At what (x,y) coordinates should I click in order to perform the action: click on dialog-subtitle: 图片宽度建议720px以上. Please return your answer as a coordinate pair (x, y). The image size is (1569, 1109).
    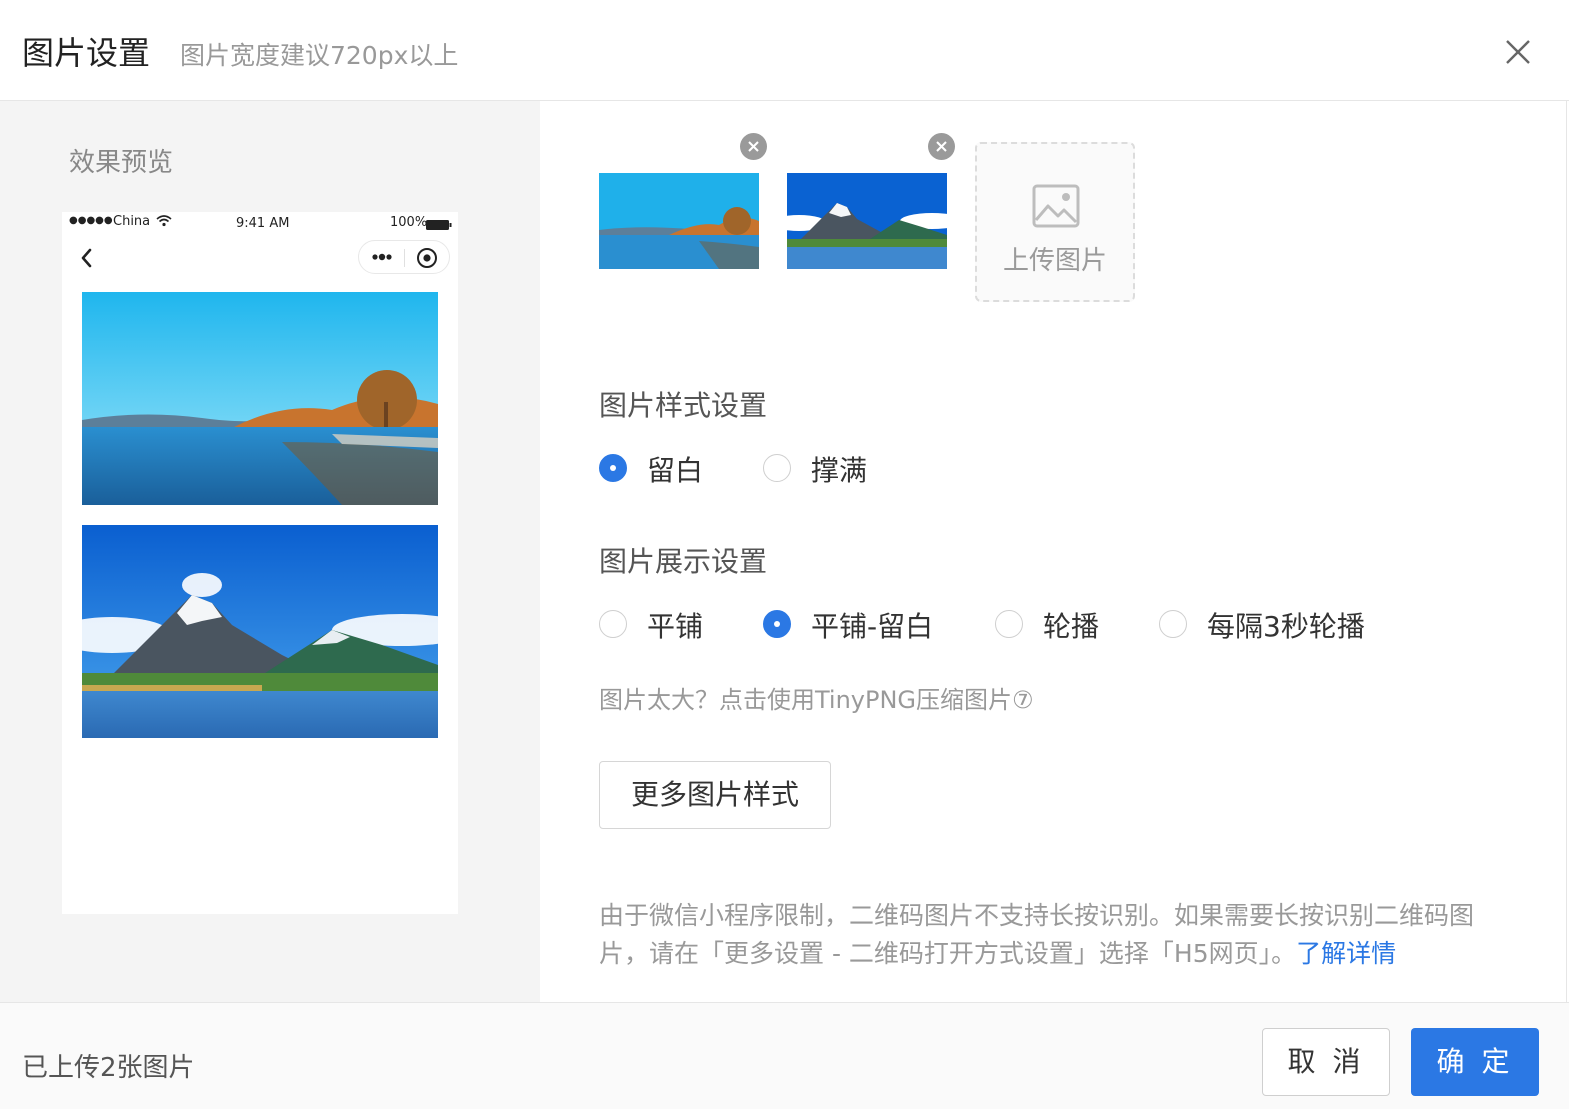
    Looking at the image, I should click on (319, 55).